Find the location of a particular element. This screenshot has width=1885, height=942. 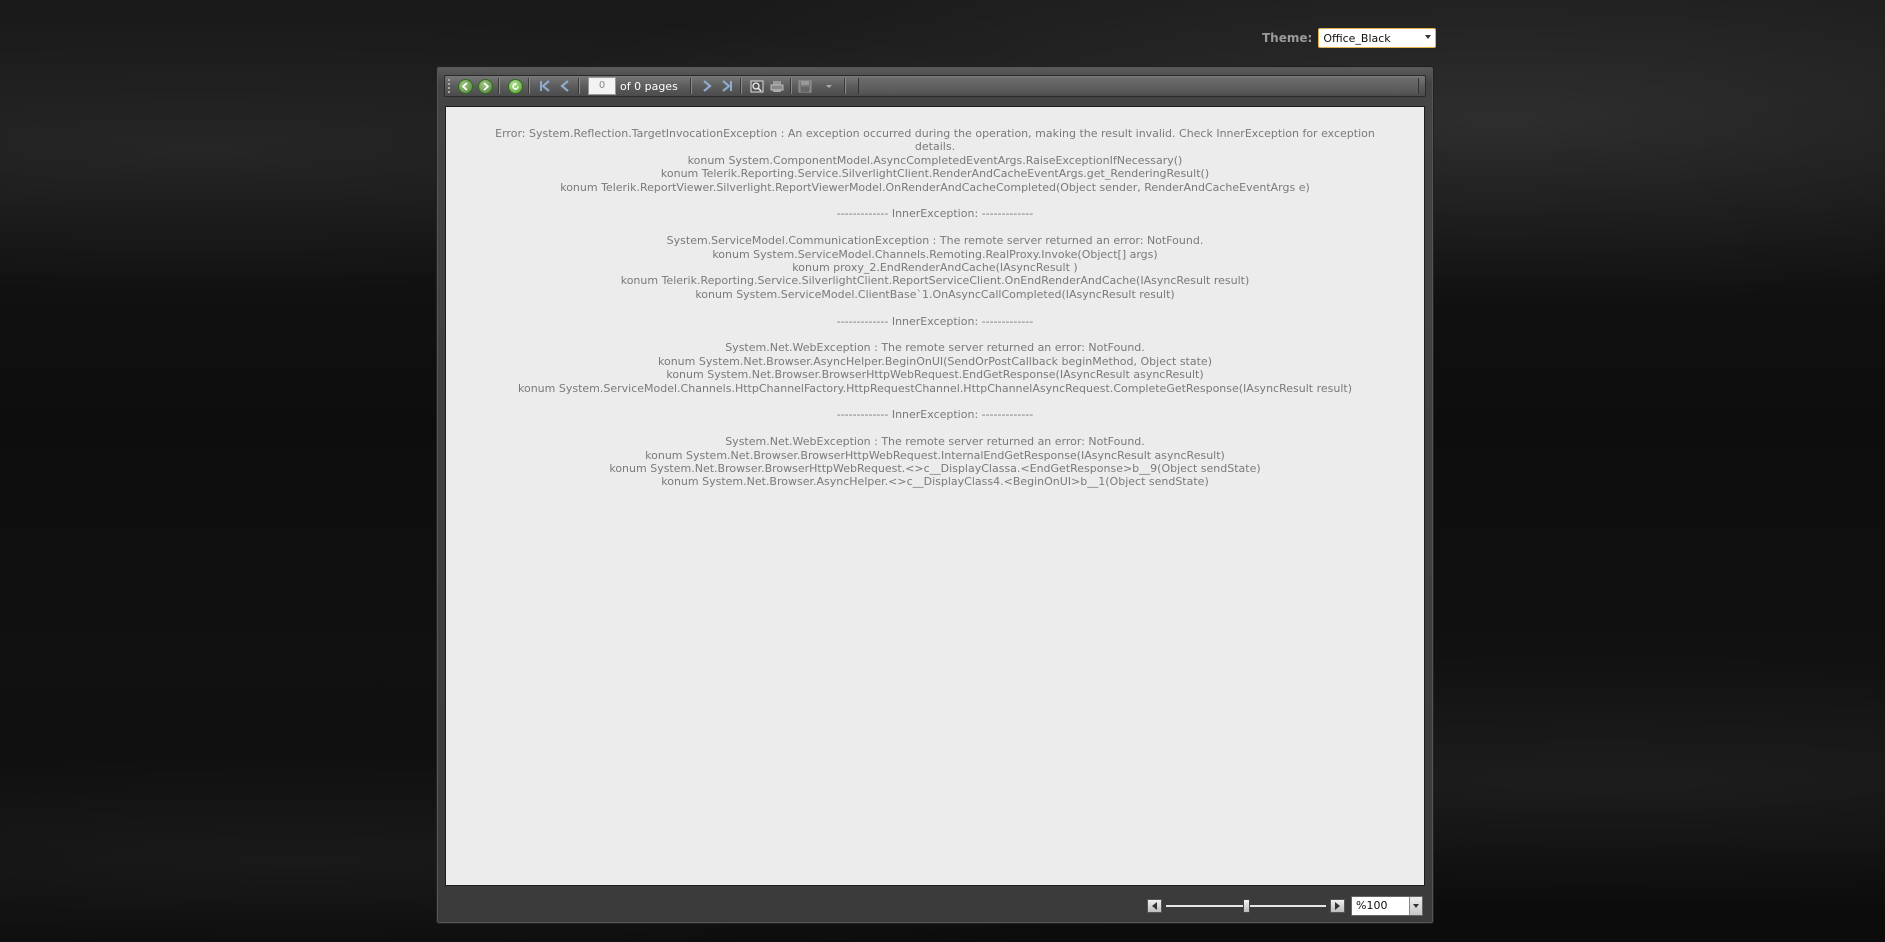

export-icon is located at coordinates (805, 86).